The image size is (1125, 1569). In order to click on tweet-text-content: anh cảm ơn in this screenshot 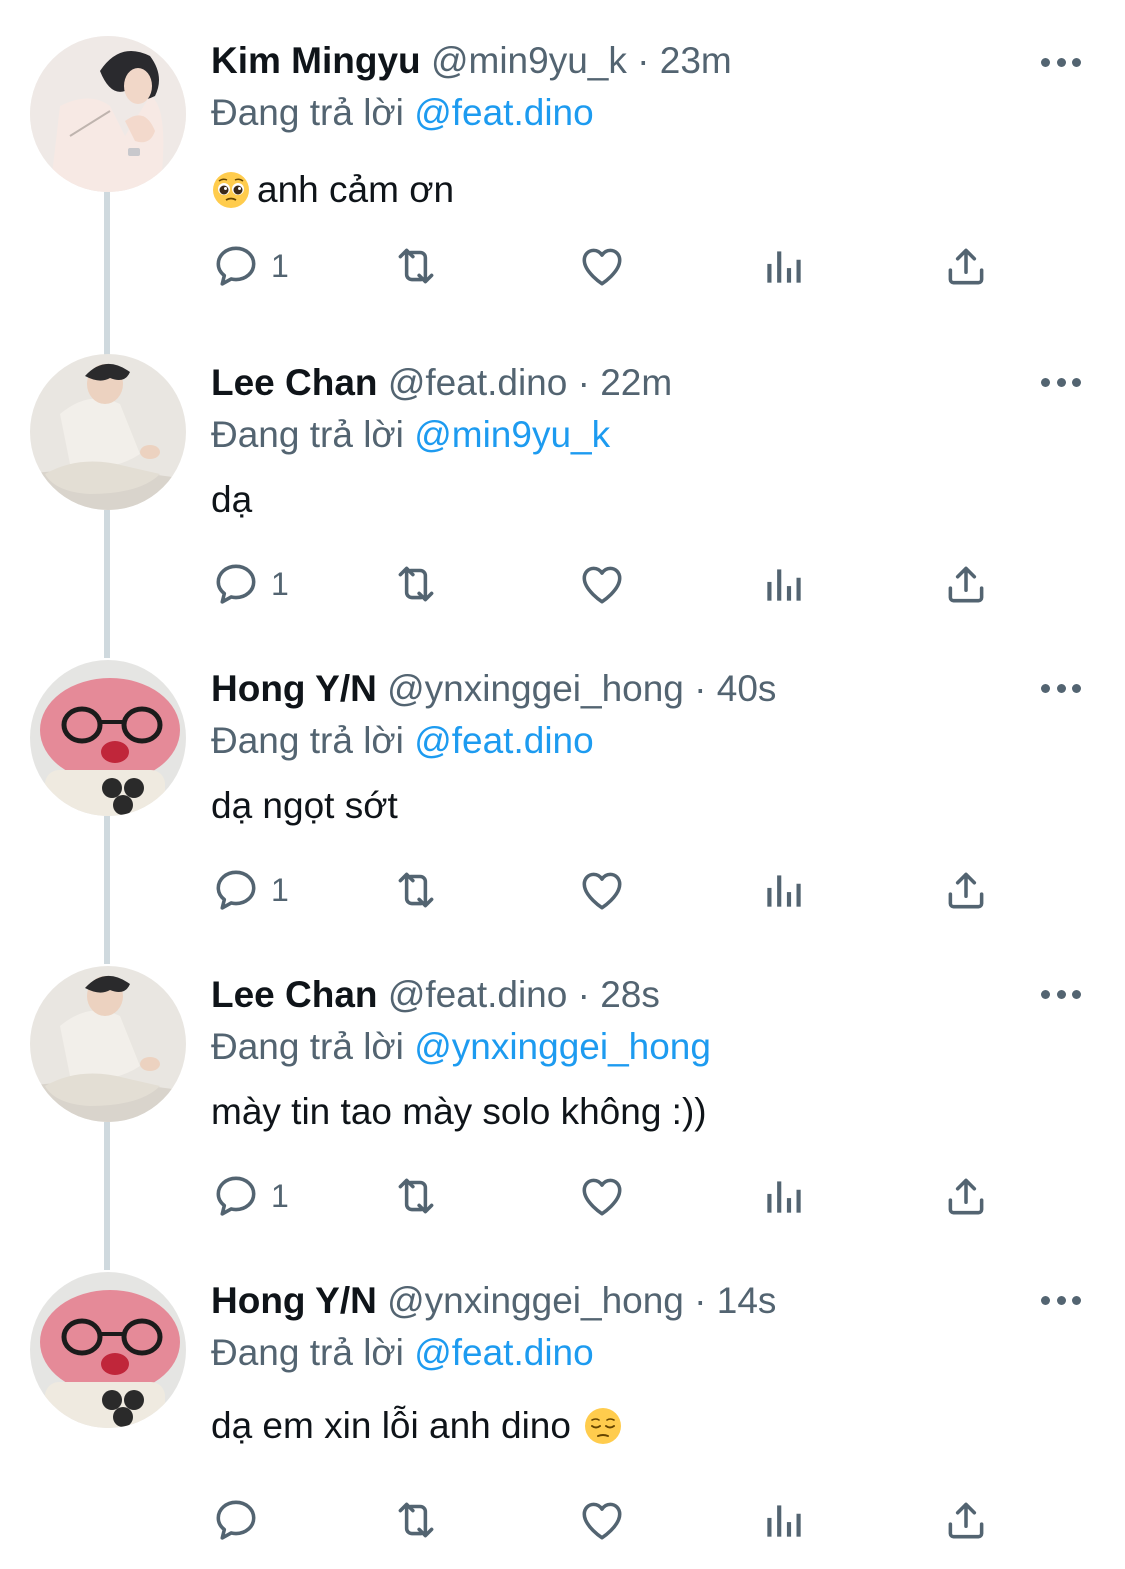, I will do `click(356, 189)`.